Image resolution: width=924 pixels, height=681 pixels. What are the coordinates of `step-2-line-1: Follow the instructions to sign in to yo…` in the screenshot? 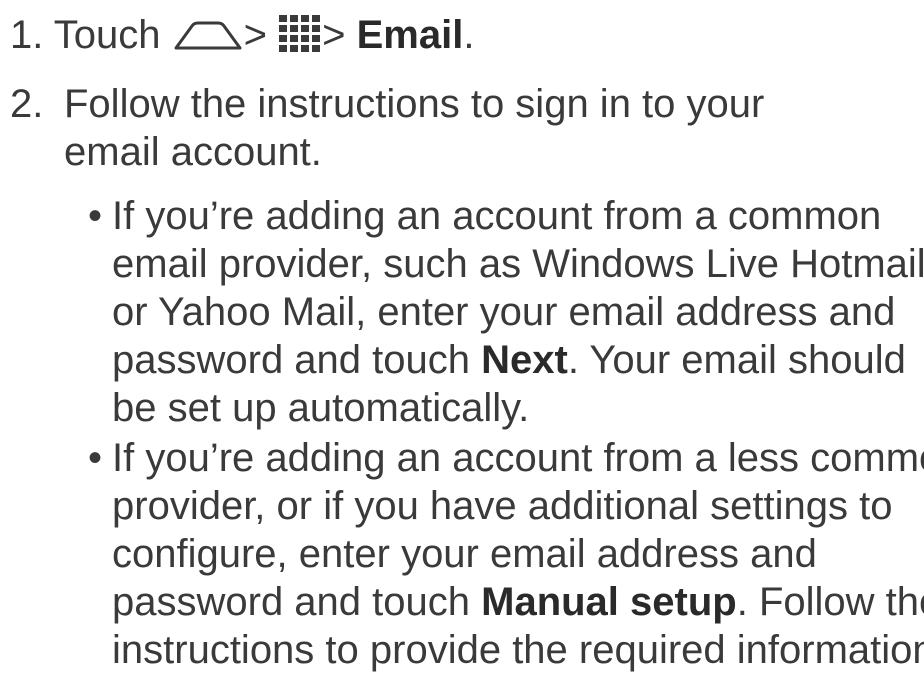 It's located at (414, 104).